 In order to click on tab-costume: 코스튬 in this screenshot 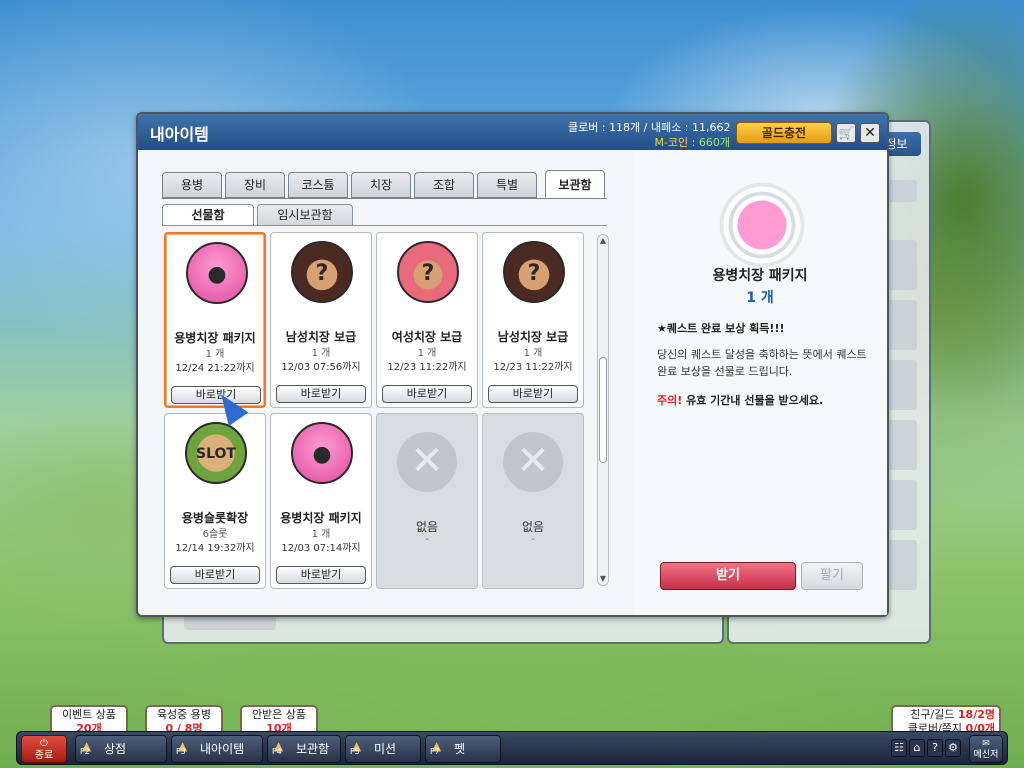, I will do `click(318, 185)`.